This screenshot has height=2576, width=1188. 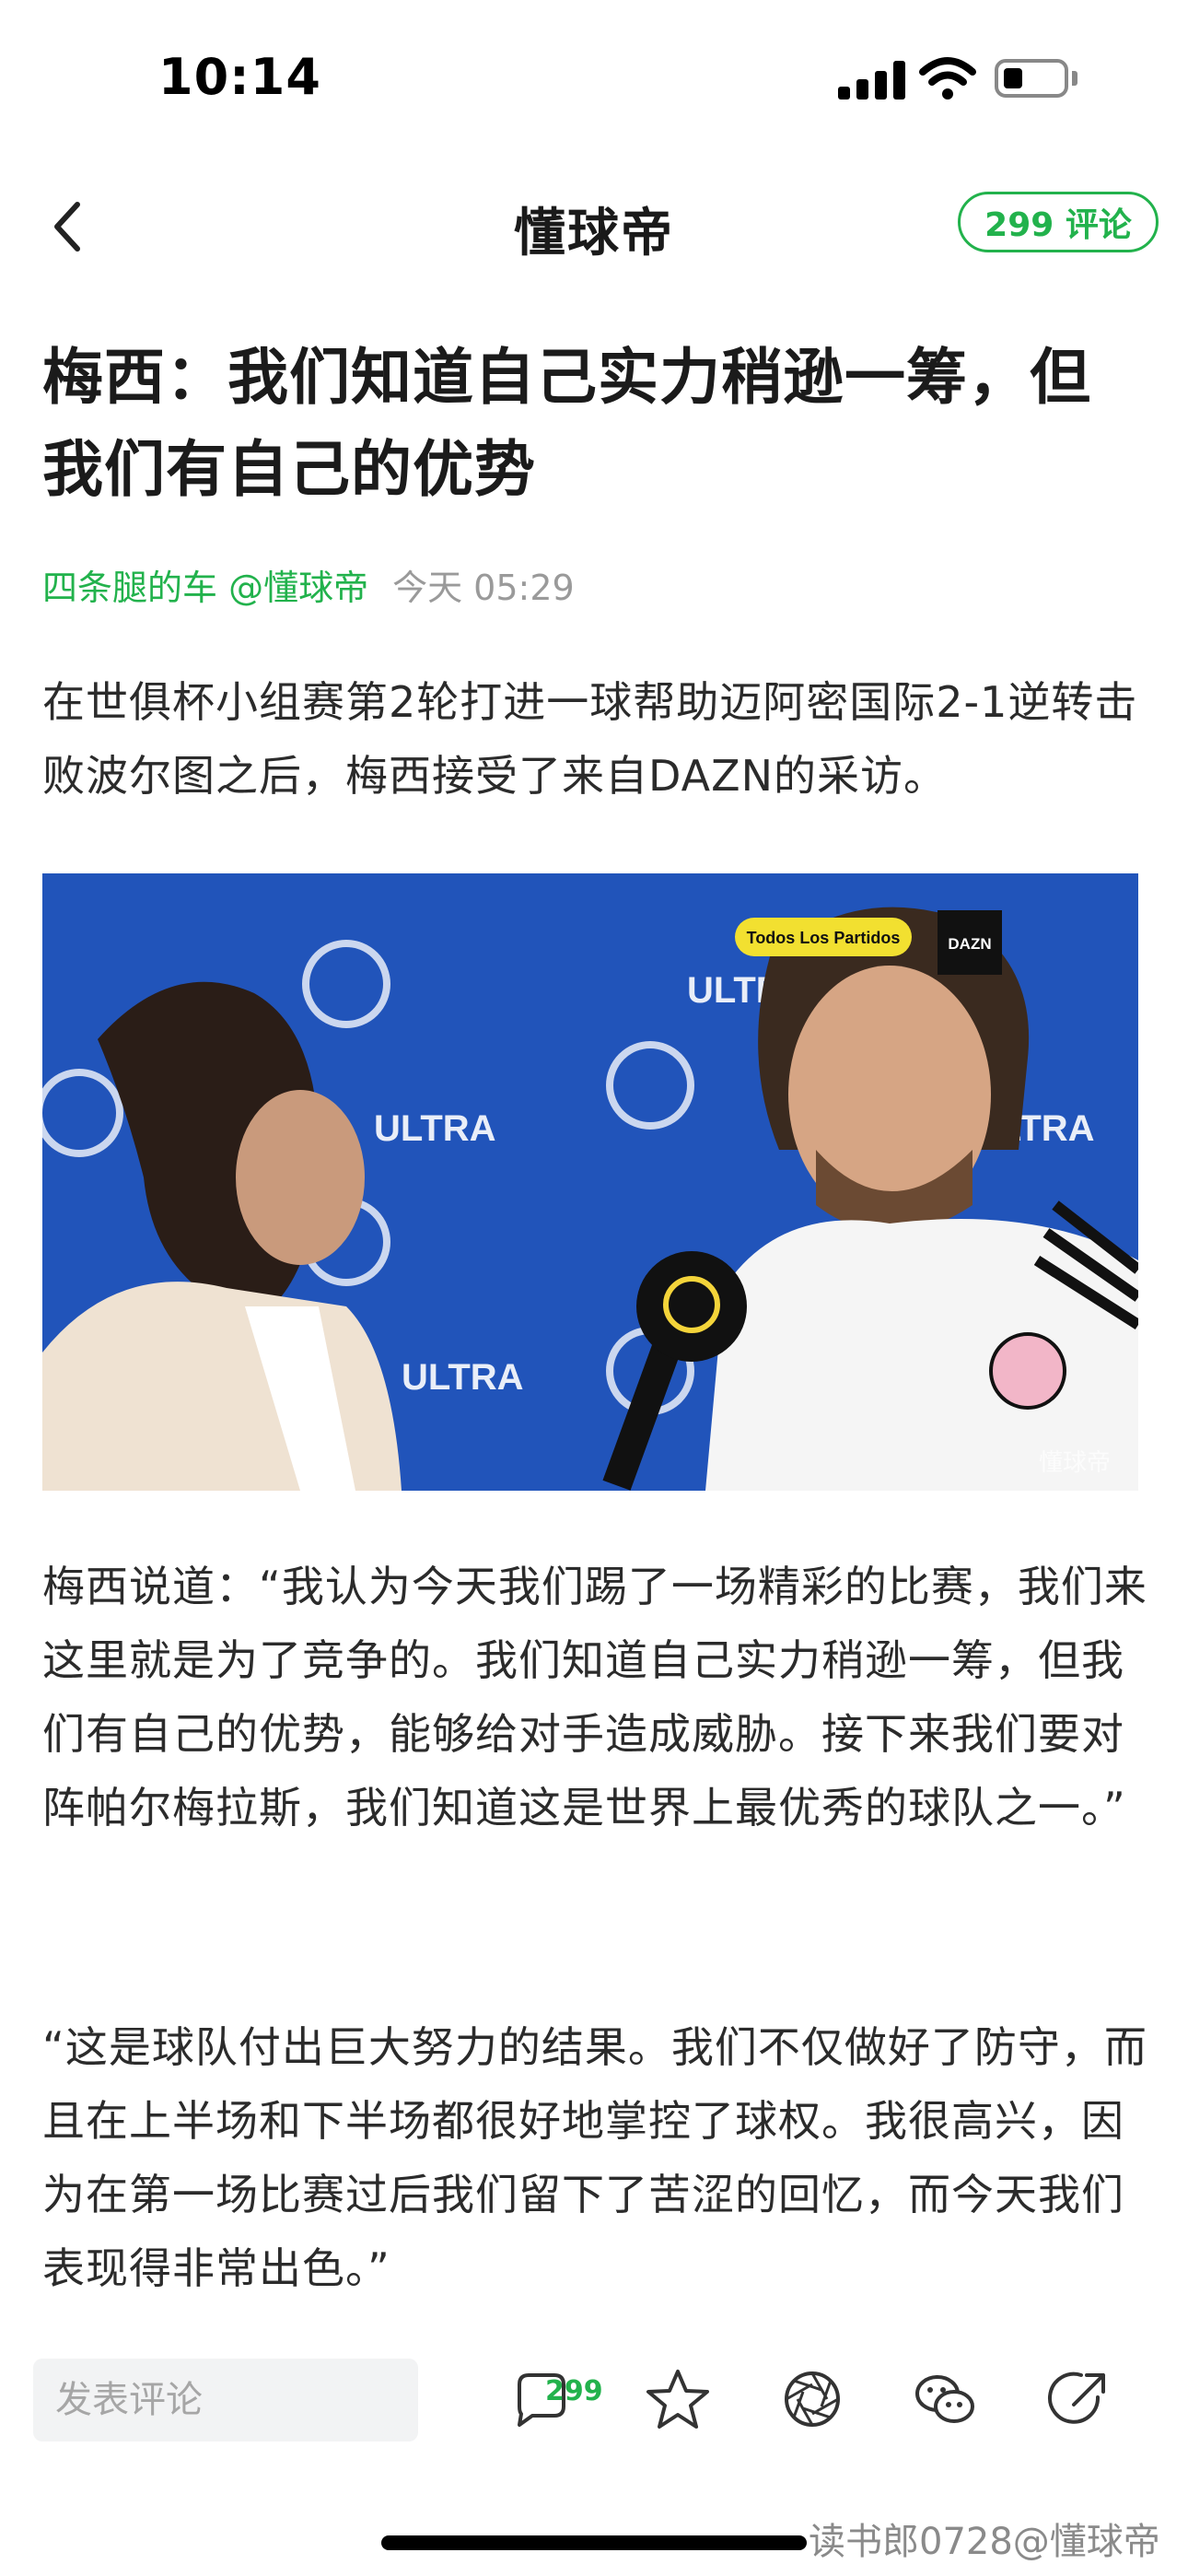 What do you see at coordinates (483, 588) in the screenshot?
I see `article-time: 今天 05:29` at bounding box center [483, 588].